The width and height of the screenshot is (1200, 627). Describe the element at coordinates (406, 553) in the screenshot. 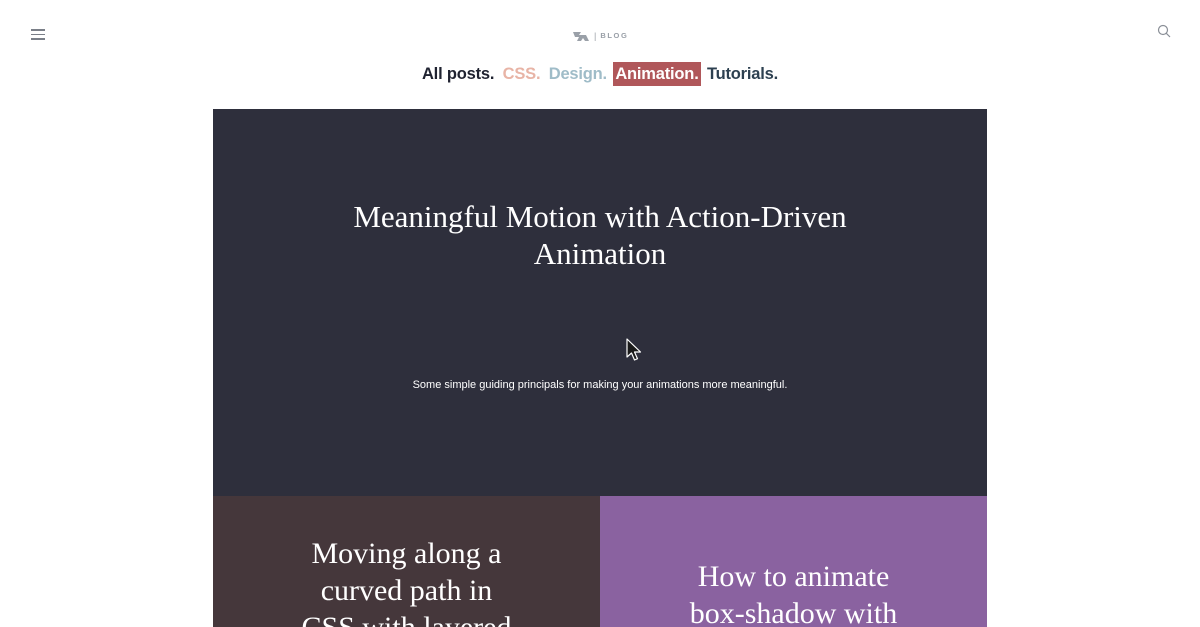

I see `post-title-line-1: Moving along a` at that location.